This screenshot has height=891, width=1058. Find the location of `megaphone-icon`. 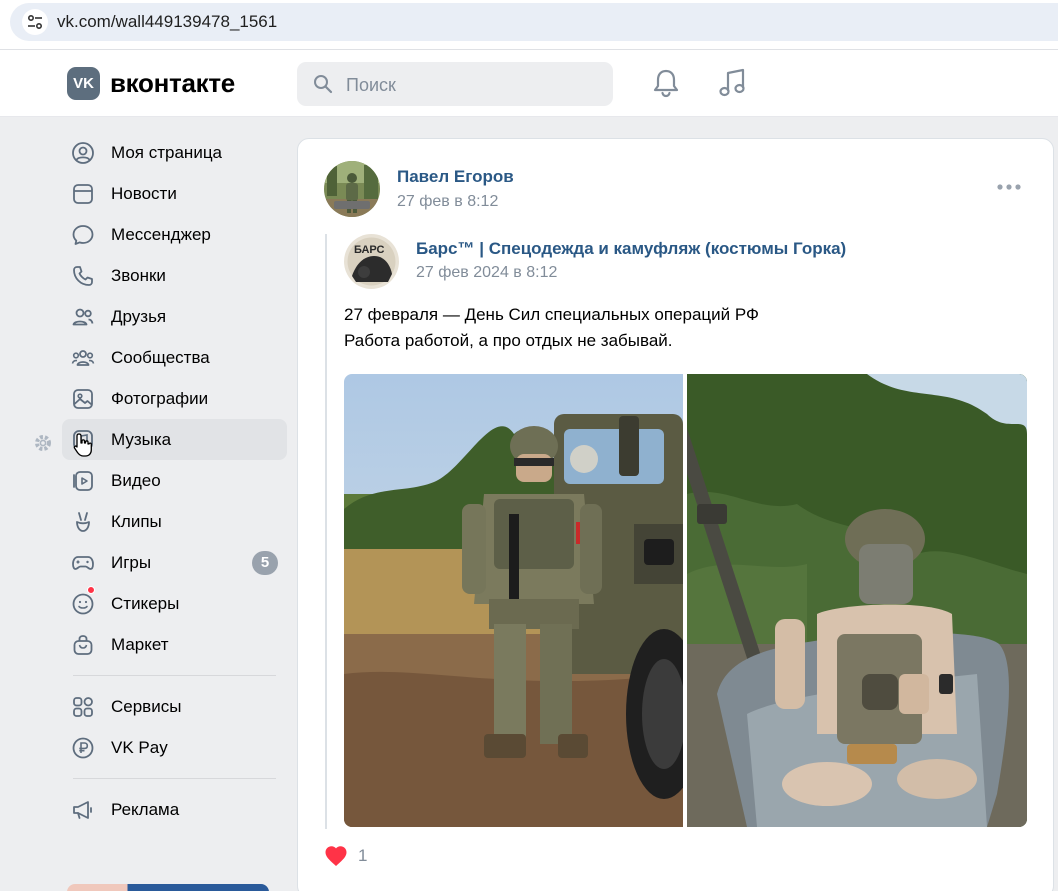

megaphone-icon is located at coordinates (82, 810).